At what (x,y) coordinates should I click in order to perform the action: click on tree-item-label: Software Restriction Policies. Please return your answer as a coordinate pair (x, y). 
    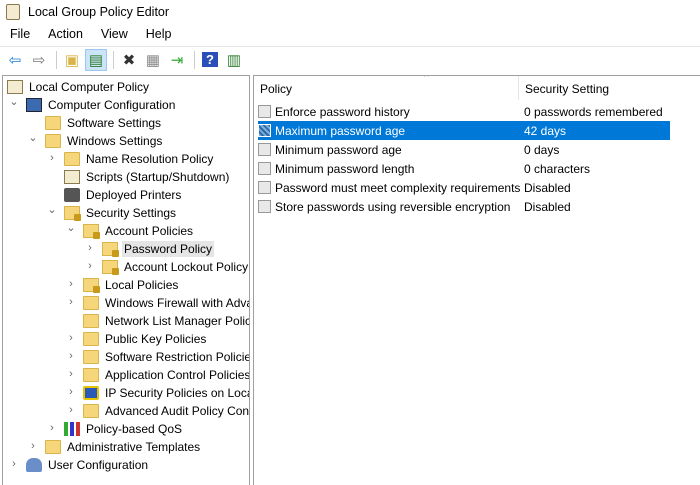
    Looking at the image, I should click on (177, 357).